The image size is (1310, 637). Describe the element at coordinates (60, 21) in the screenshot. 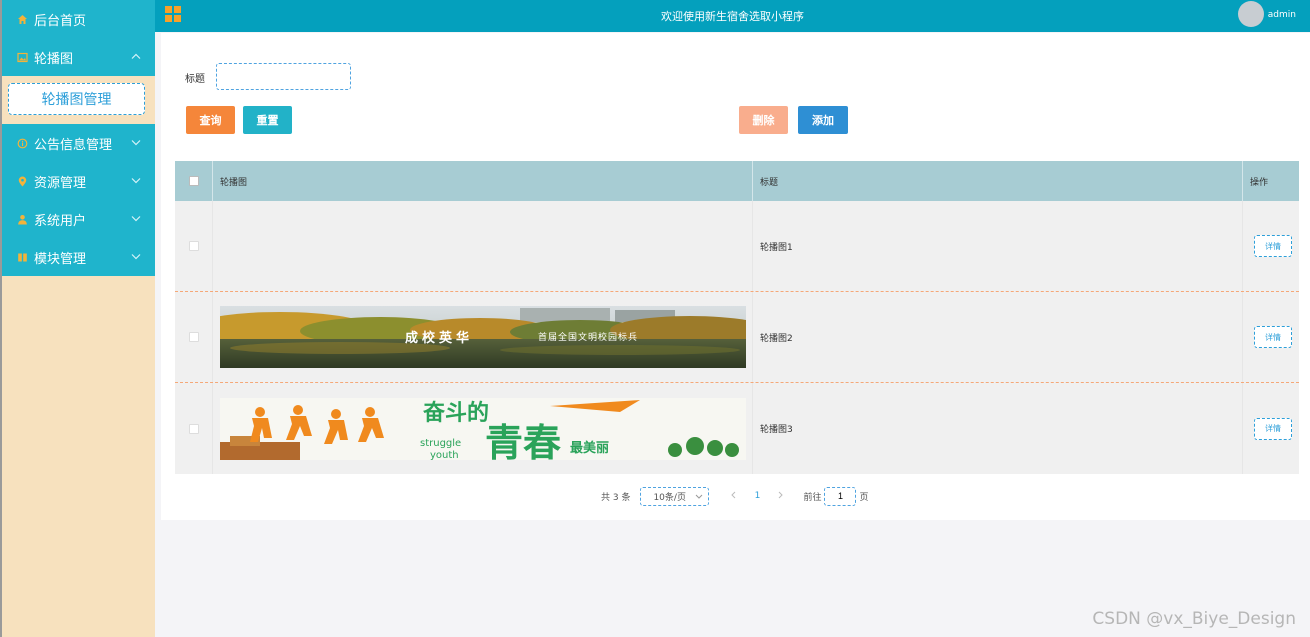

I see `sidebar-item-label: 后台首页` at that location.